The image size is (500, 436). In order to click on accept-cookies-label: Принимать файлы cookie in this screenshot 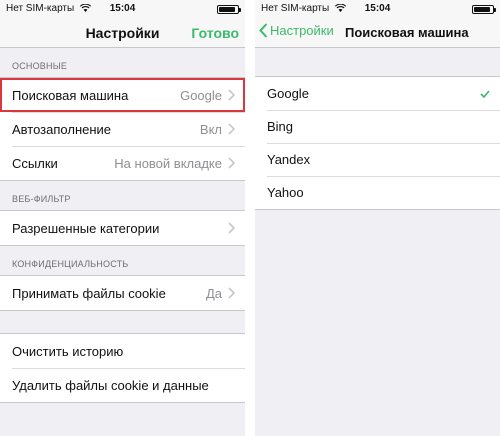, I will do `click(89, 293)`.